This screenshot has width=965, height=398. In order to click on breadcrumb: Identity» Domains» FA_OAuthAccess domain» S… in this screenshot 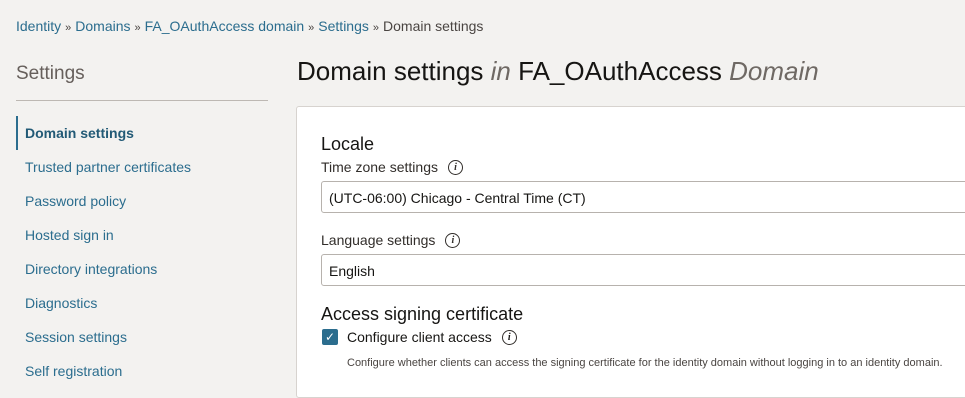, I will do `click(249, 26)`.